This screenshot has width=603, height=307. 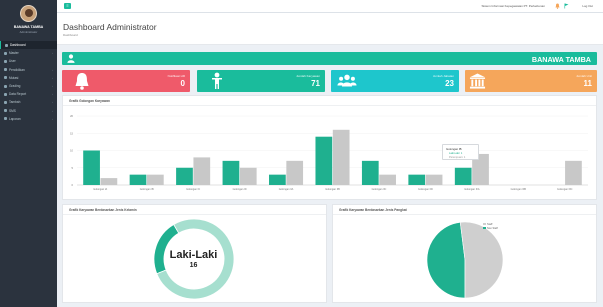 I want to click on sidebar-item-dashboard: Dashboard, so click(x=28, y=45).